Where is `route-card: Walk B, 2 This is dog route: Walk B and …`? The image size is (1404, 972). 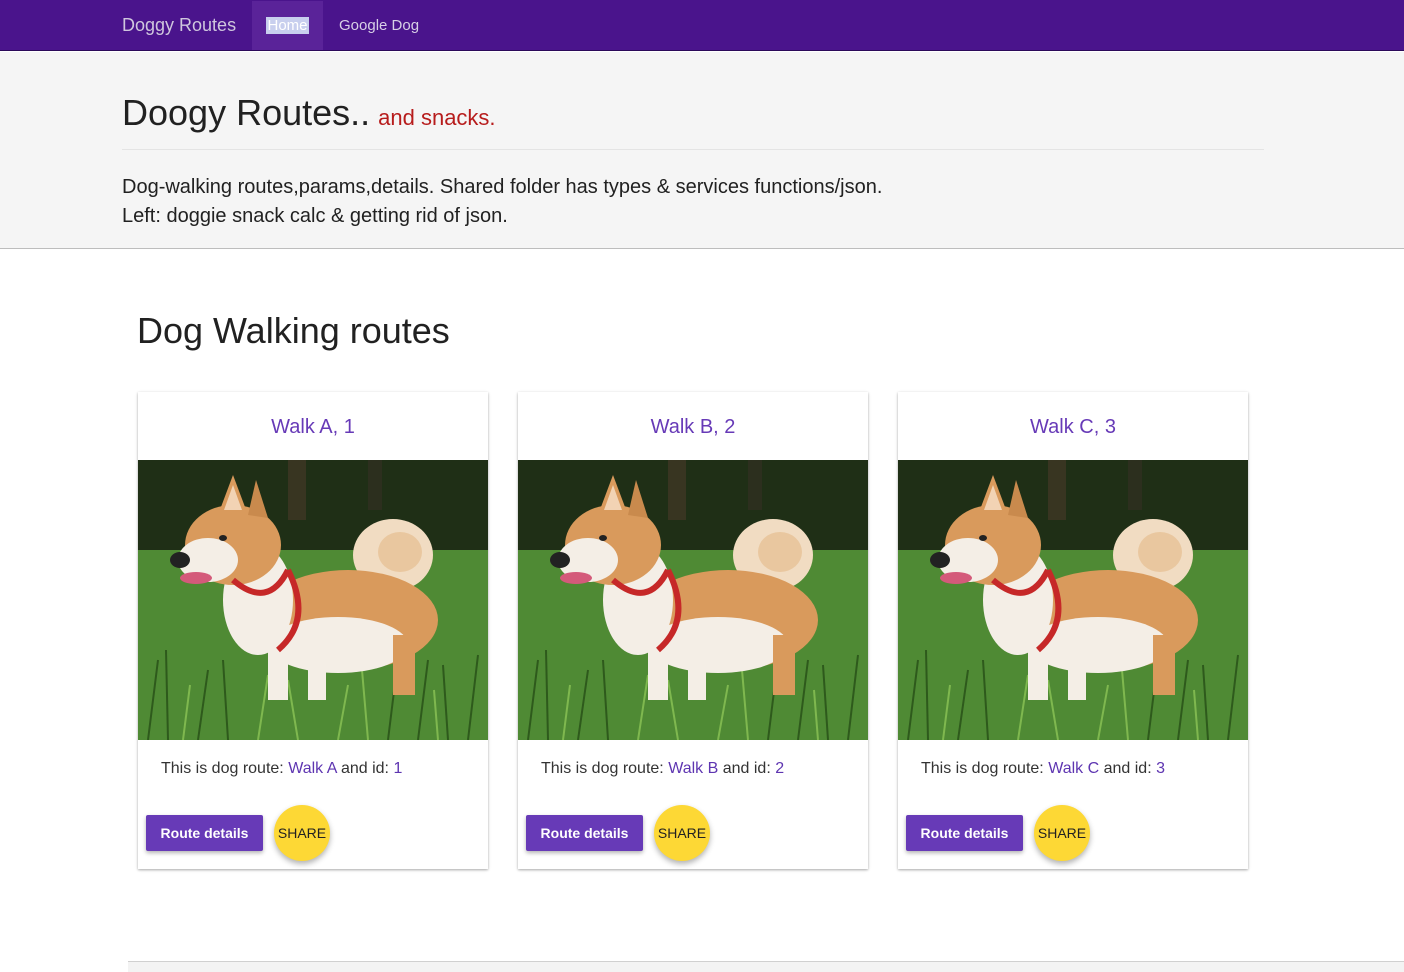 route-card: Walk B, 2 This is dog route: Walk B and … is located at coordinates (693, 630).